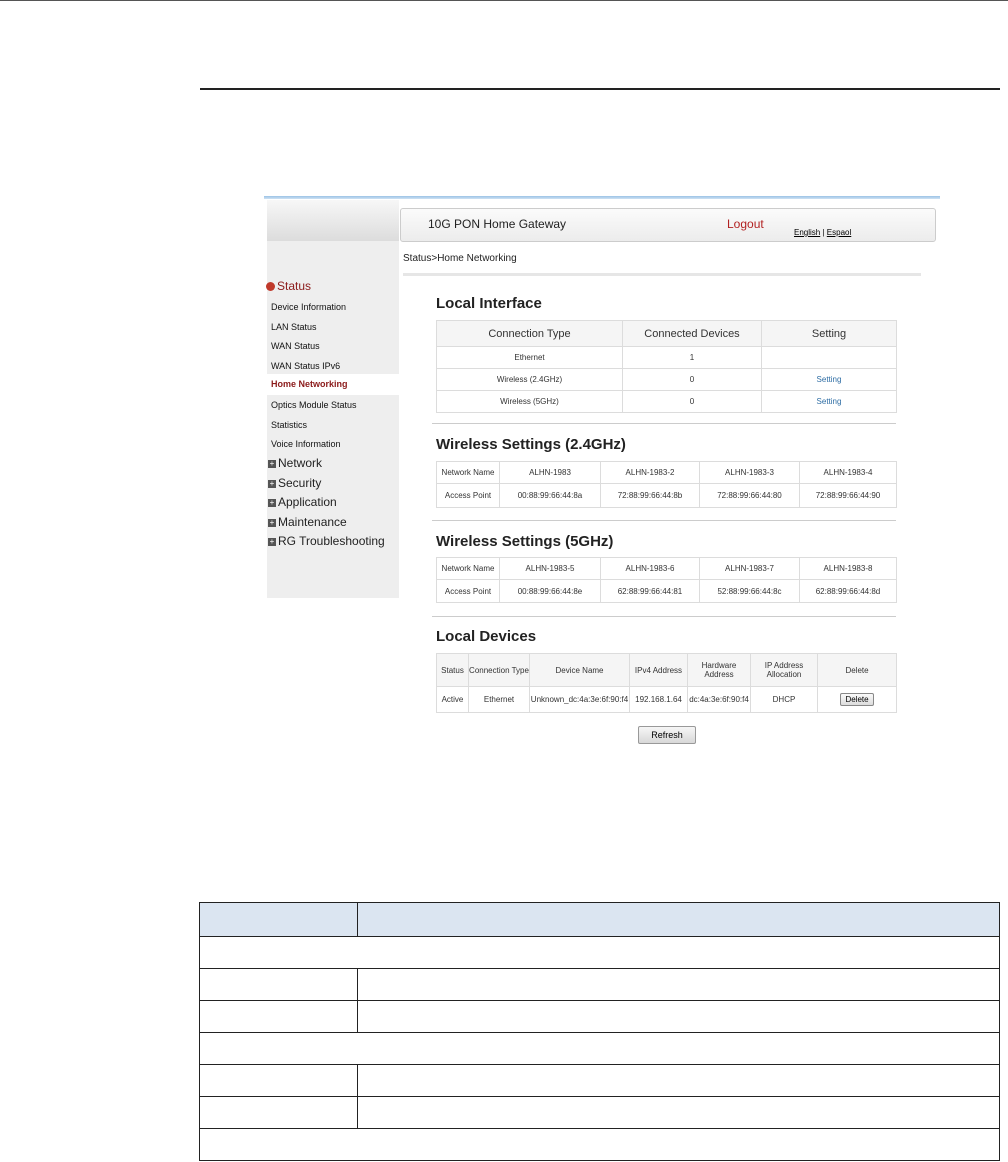  Describe the element at coordinates (666, 357) in the screenshot. I see `table-row: Ethernet 1` at that location.